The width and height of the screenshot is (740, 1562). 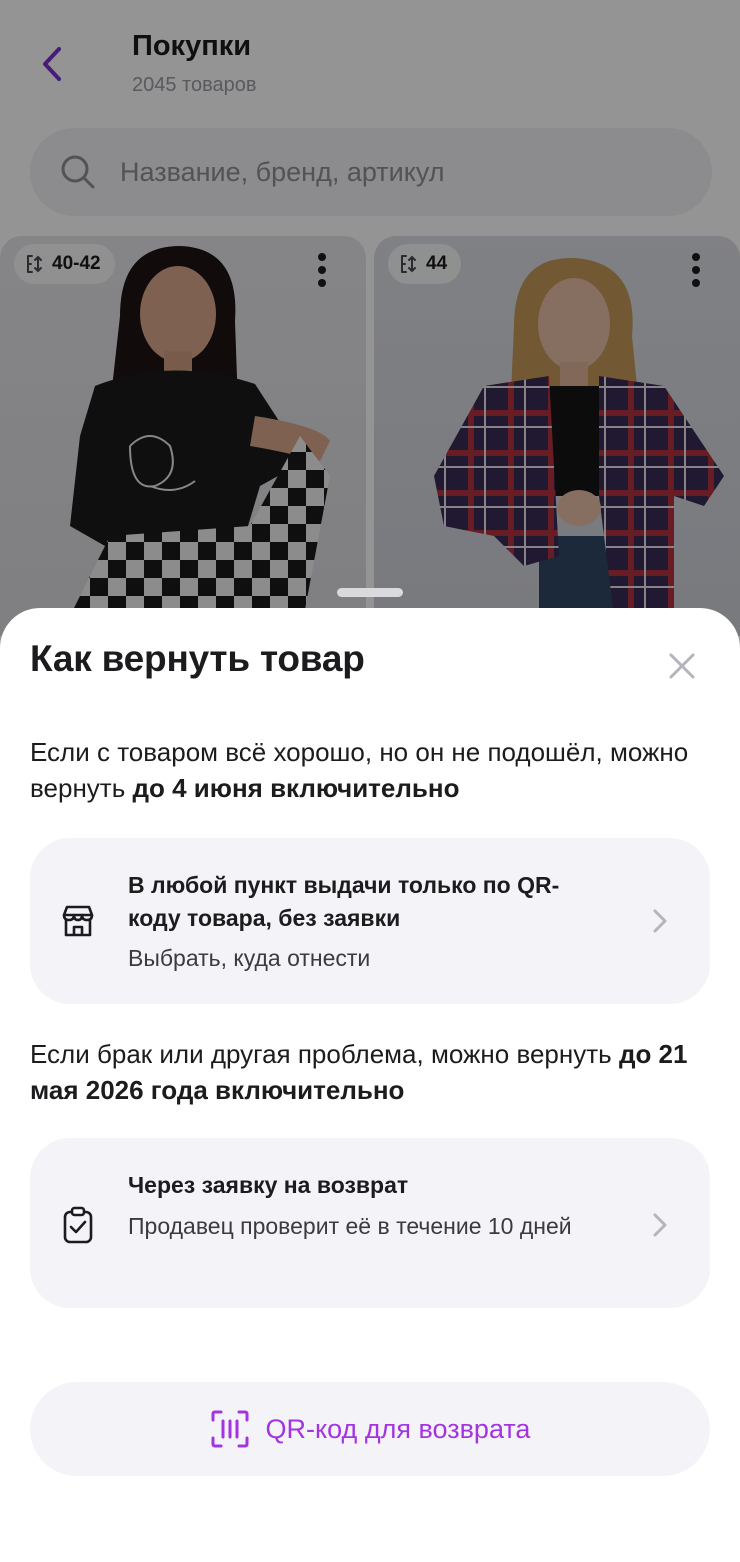 What do you see at coordinates (249, 958) in the screenshot?
I see `option-description: Выбрать, куда отнести` at bounding box center [249, 958].